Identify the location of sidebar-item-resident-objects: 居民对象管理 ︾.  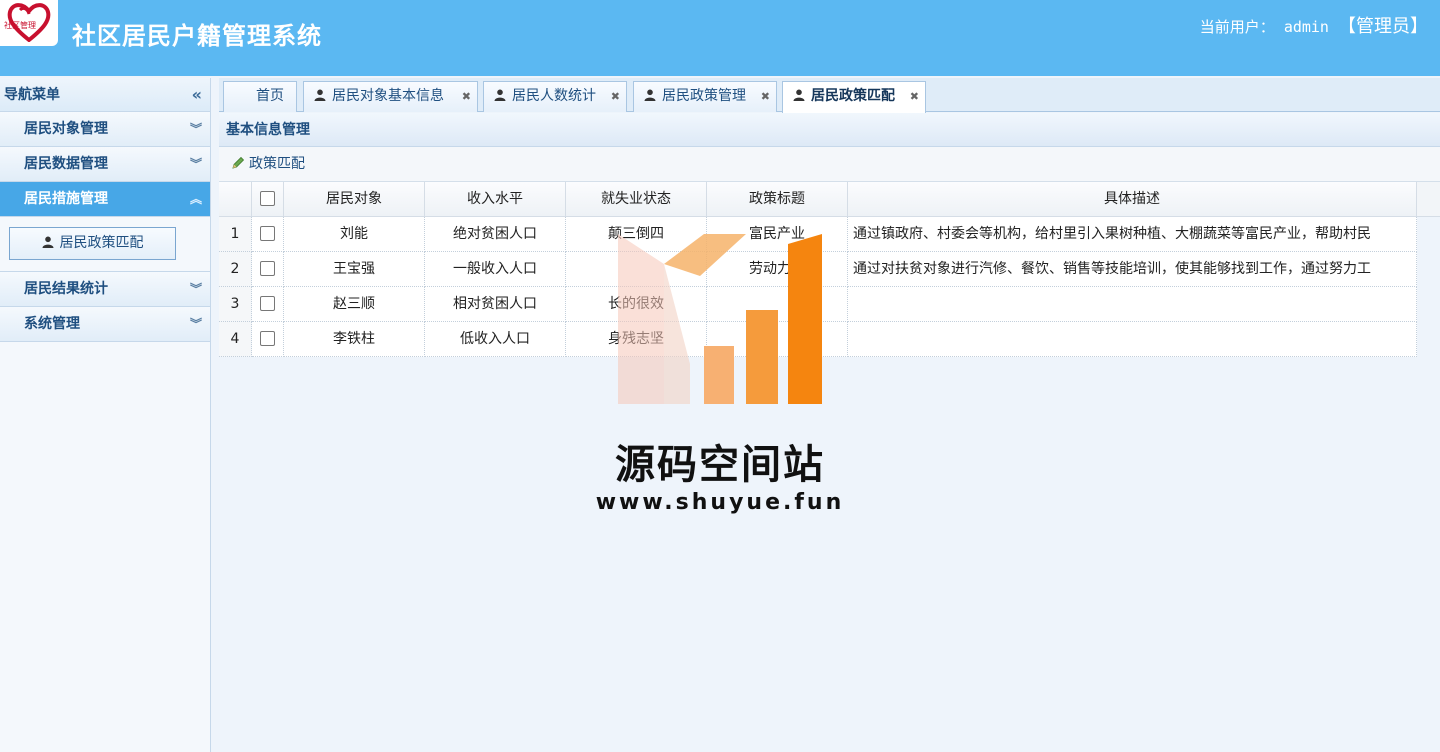
(105, 129).